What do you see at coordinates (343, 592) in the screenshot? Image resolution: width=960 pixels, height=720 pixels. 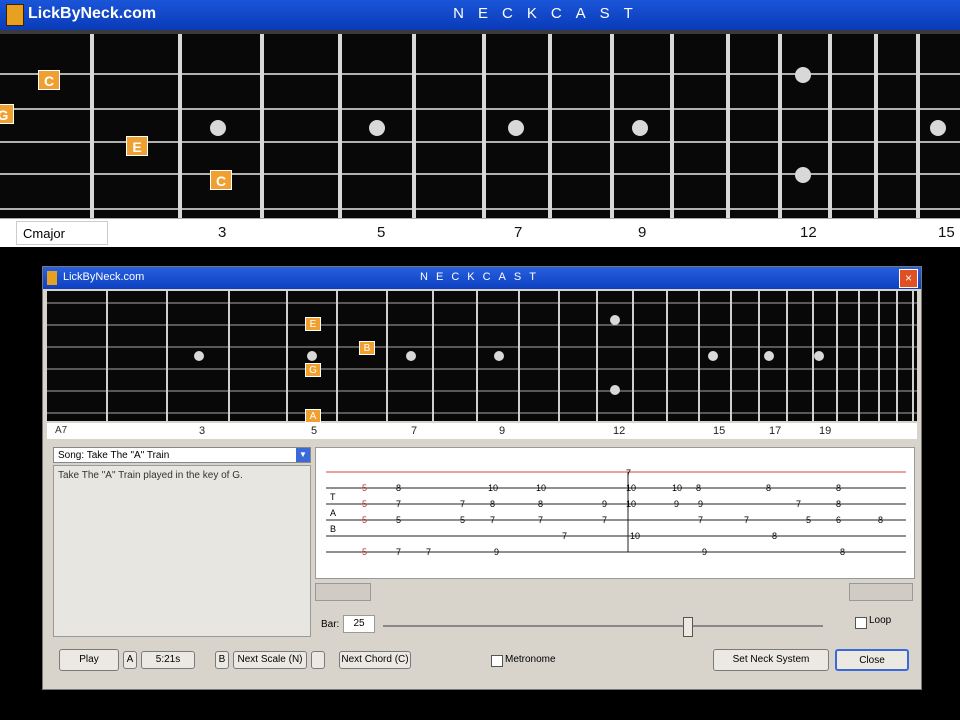 I see `scale-select` at bounding box center [343, 592].